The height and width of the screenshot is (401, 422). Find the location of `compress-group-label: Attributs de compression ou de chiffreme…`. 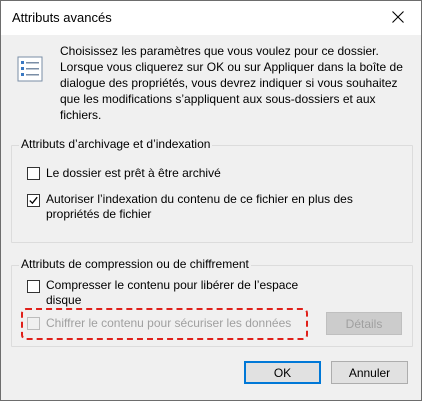

compress-group-label: Attributs de compression ou de chiffreme… is located at coordinates (135, 264).